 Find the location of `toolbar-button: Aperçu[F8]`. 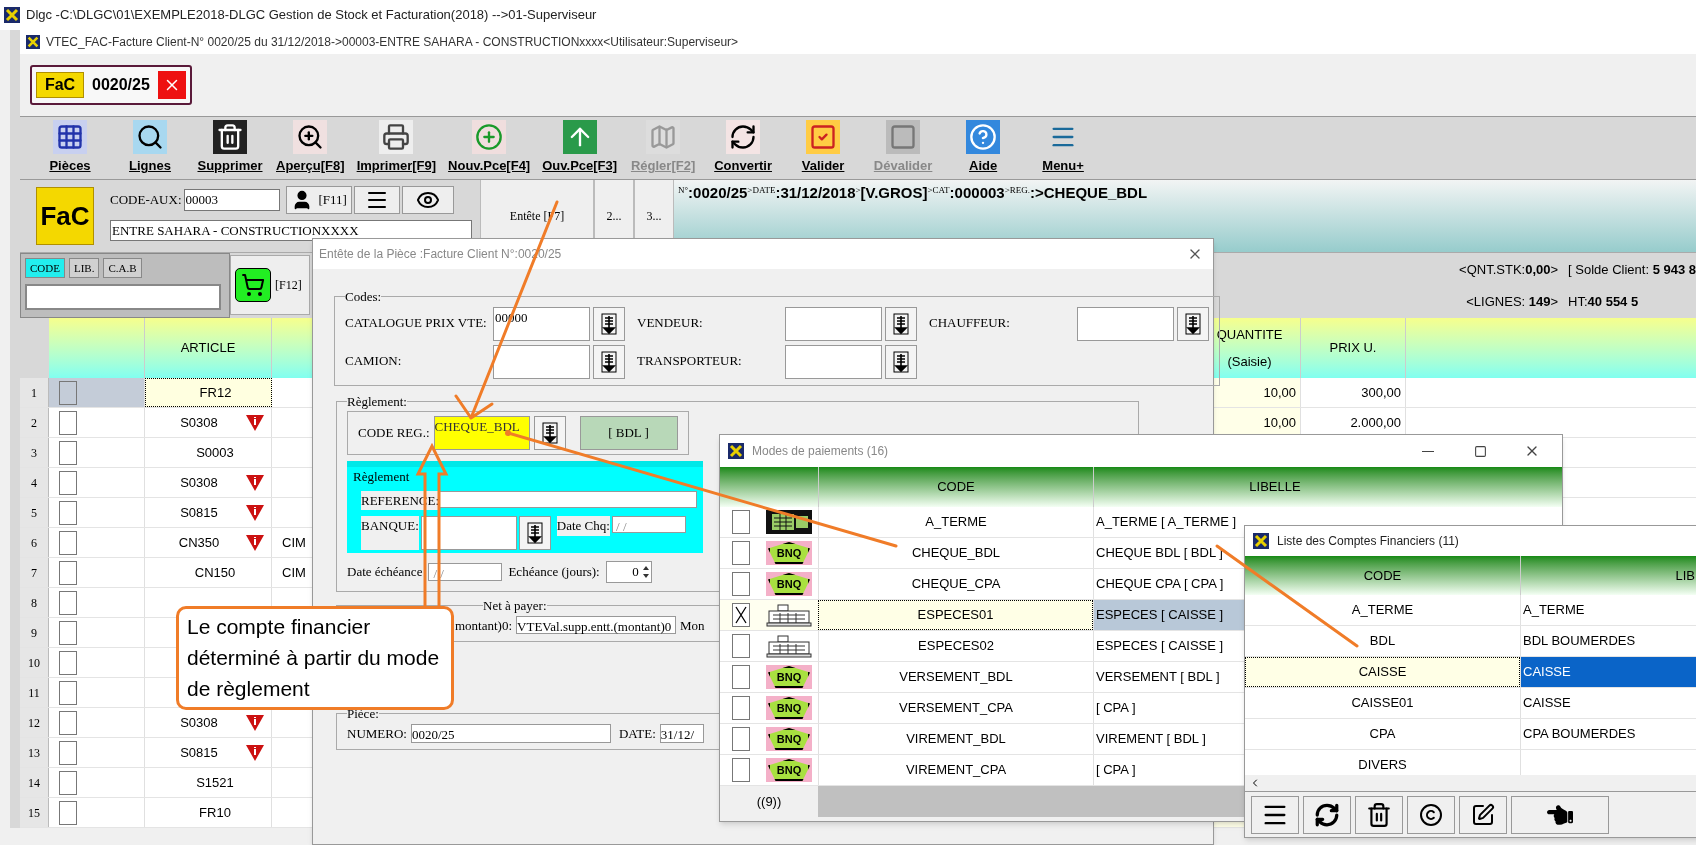

toolbar-button: Aperçu[F8] is located at coordinates (310, 148).